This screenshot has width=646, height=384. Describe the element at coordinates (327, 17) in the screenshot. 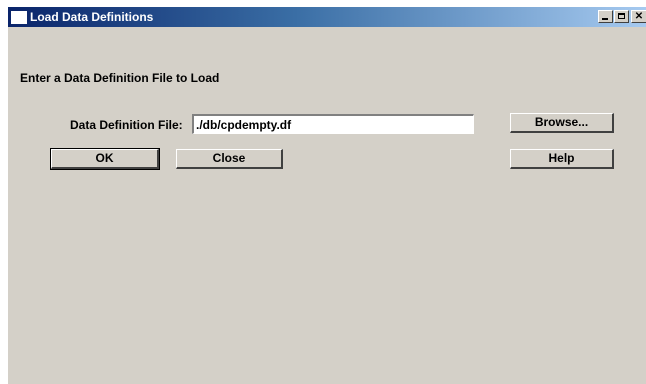

I see `title-bar: Load Data Definitions ✕` at that location.